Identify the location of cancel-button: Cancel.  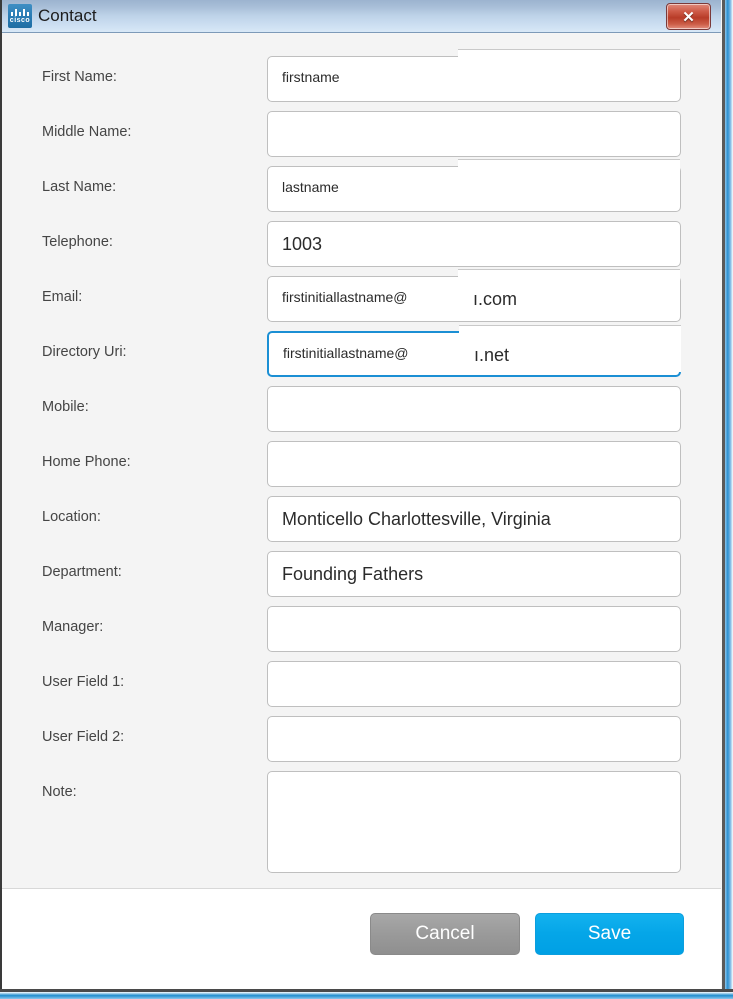
(445, 934).